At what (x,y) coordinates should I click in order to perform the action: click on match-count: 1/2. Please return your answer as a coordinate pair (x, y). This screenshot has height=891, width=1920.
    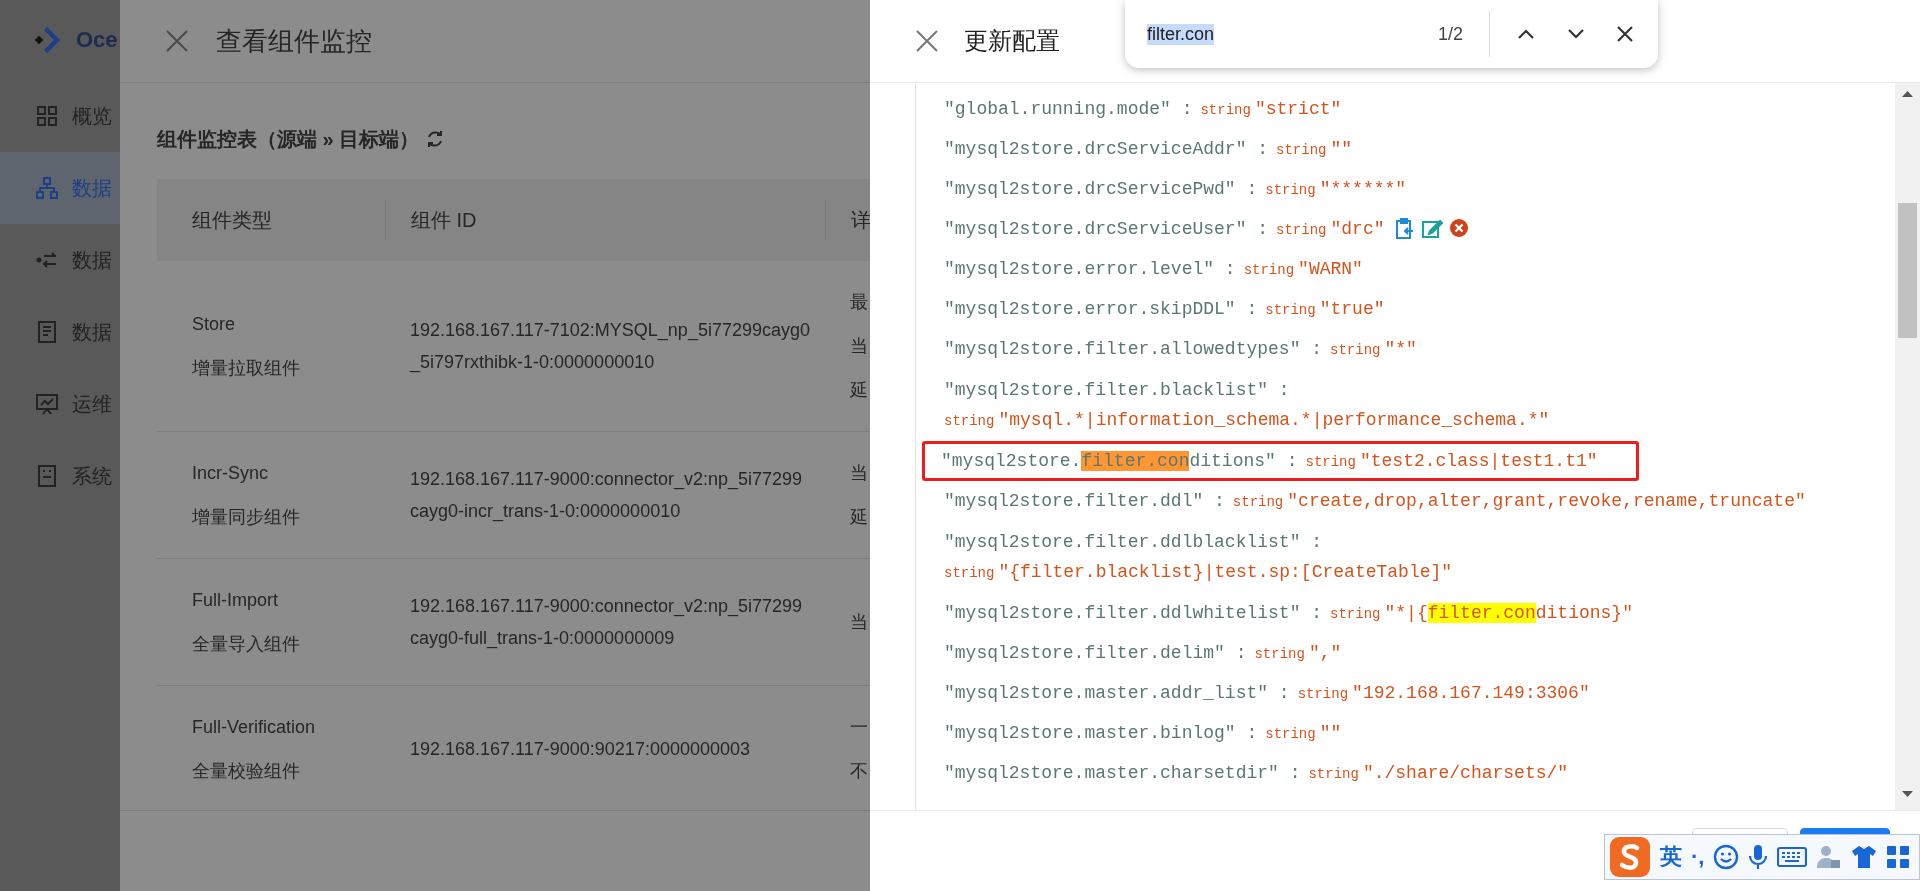
    Looking at the image, I should click on (1450, 34).